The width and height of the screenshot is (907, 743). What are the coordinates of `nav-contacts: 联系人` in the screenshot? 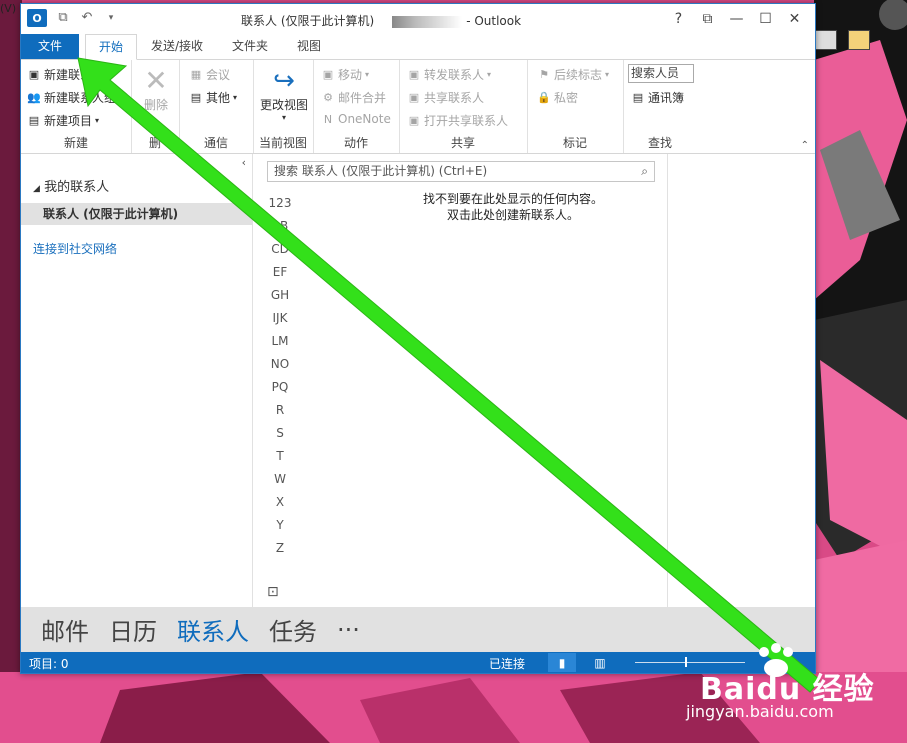 It's located at (213, 629).